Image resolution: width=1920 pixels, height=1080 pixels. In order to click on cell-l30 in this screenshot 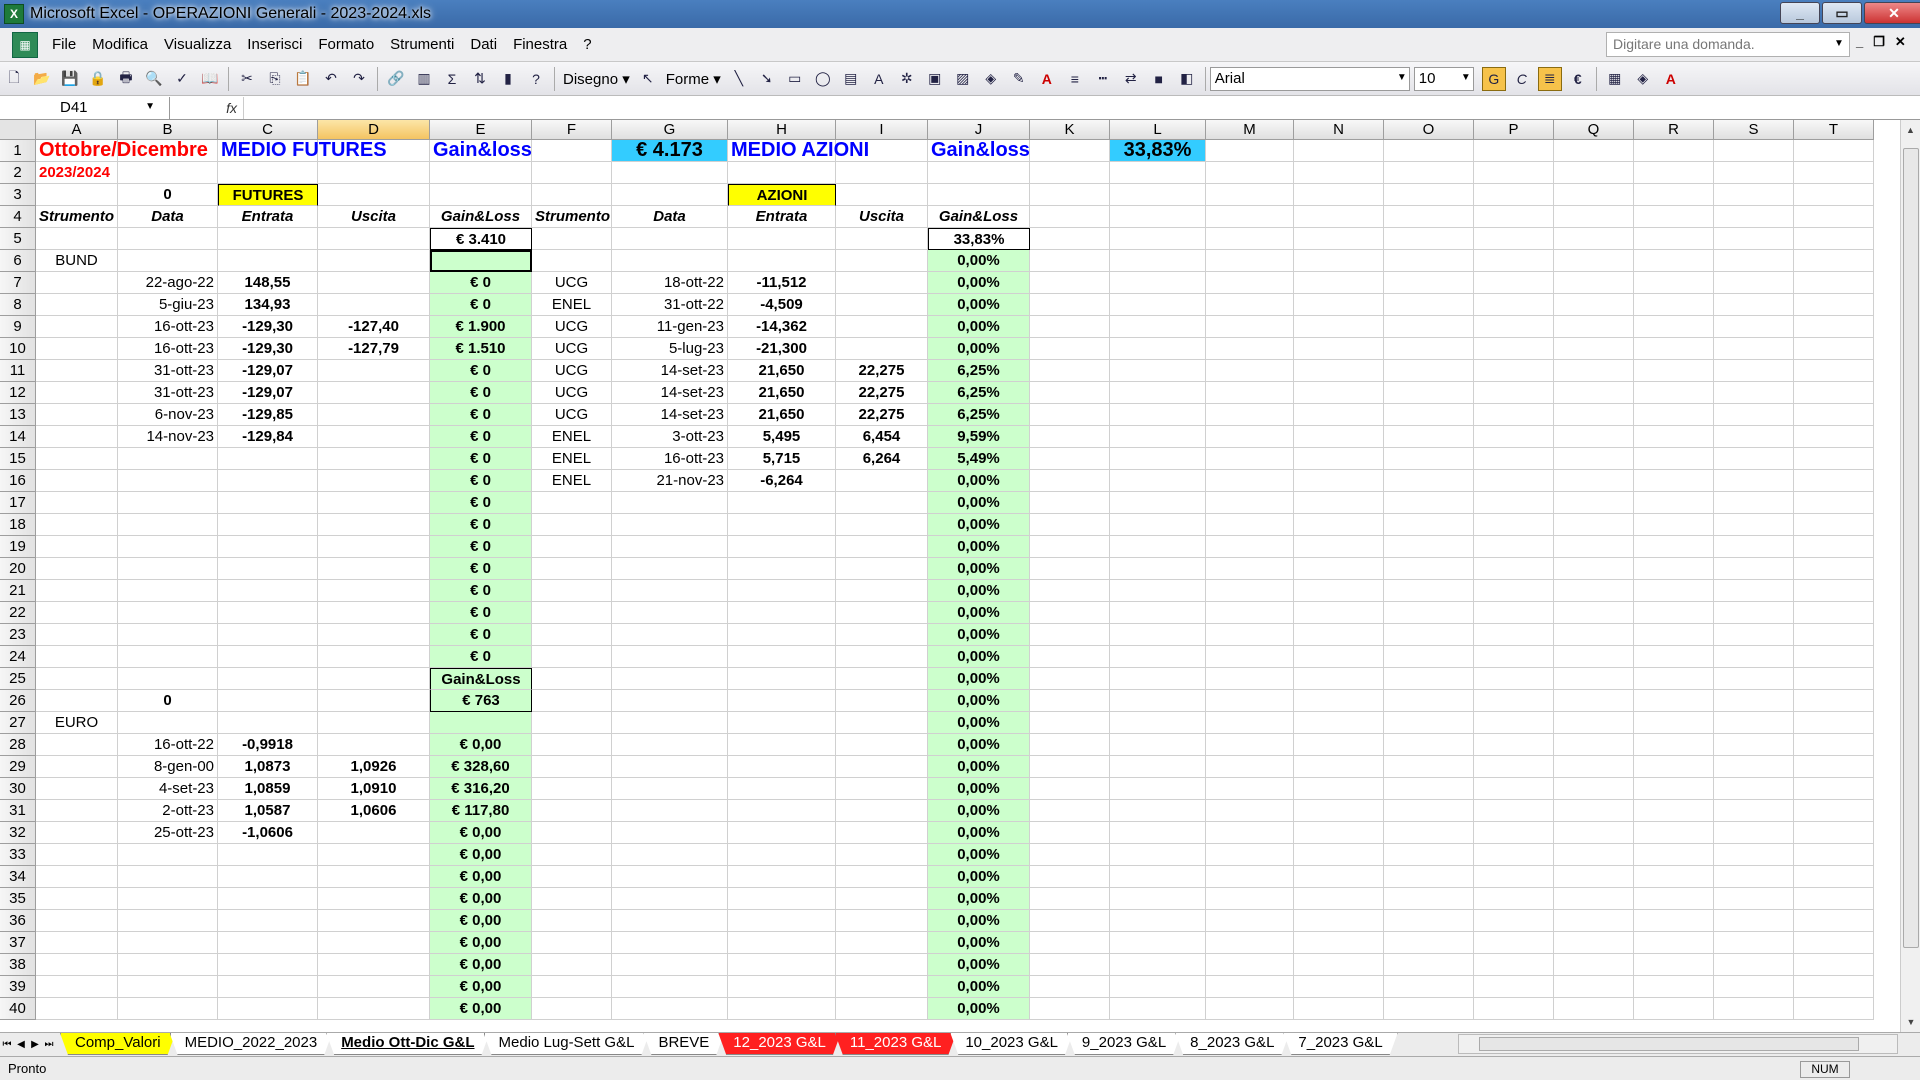, I will do `click(1158, 789)`.